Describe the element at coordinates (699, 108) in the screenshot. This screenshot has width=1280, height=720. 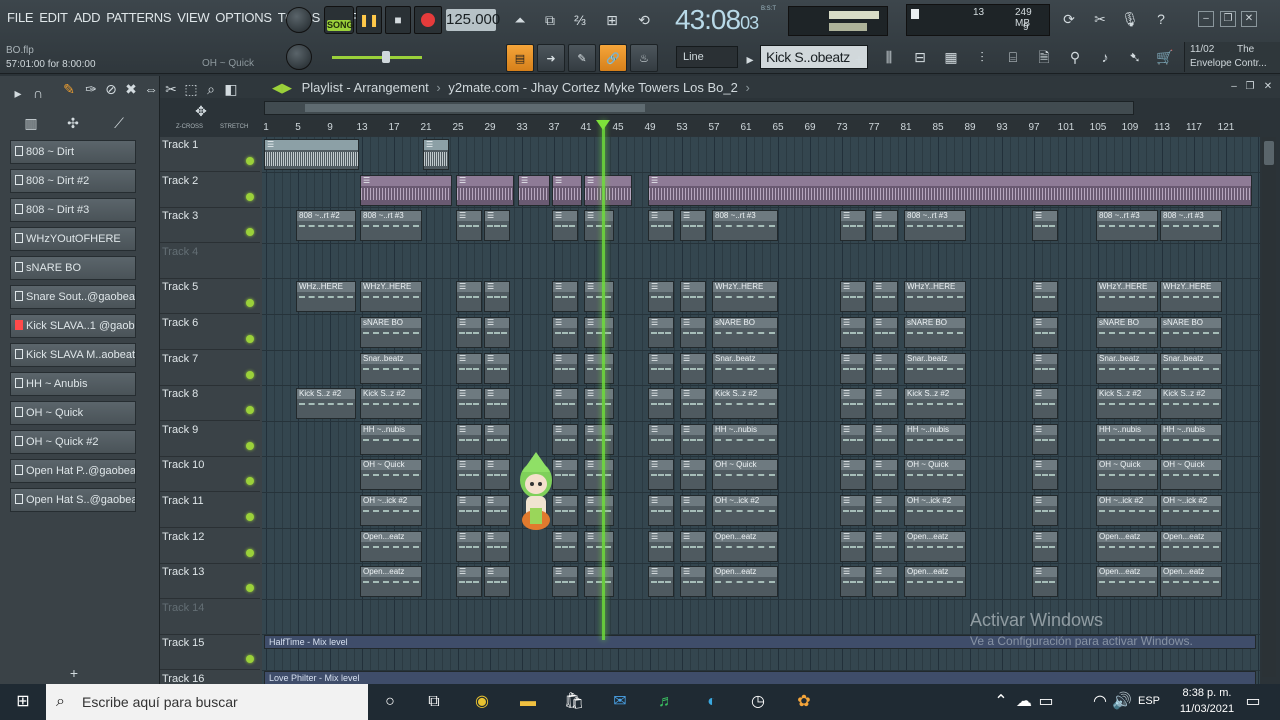
I see `playlist-overview-scroll` at that location.